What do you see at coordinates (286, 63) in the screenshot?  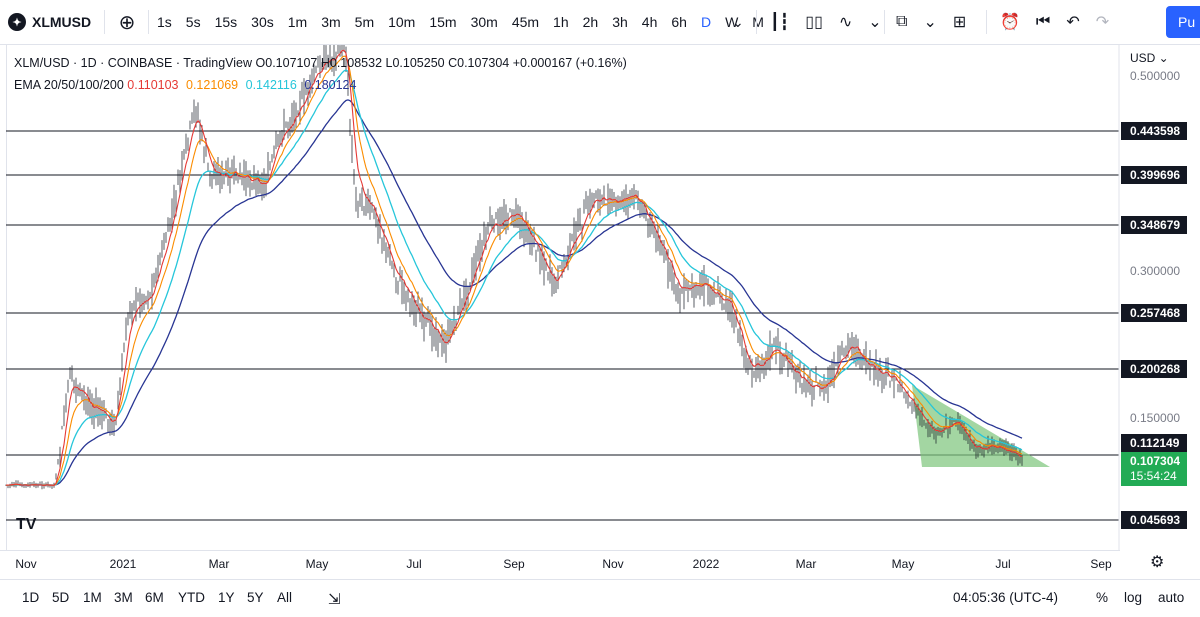 I see `legend-open: O0.107107` at bounding box center [286, 63].